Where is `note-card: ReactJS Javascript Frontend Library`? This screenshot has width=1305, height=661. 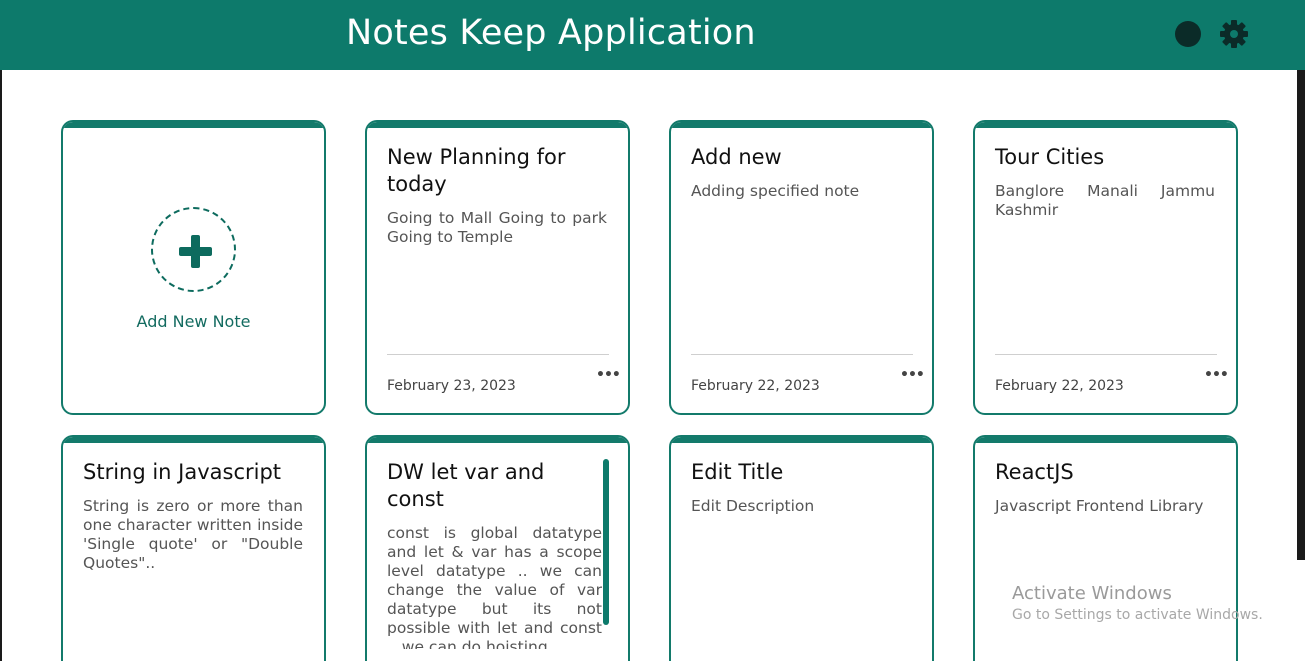 note-card: ReactJS Javascript Frontend Library is located at coordinates (1105, 548).